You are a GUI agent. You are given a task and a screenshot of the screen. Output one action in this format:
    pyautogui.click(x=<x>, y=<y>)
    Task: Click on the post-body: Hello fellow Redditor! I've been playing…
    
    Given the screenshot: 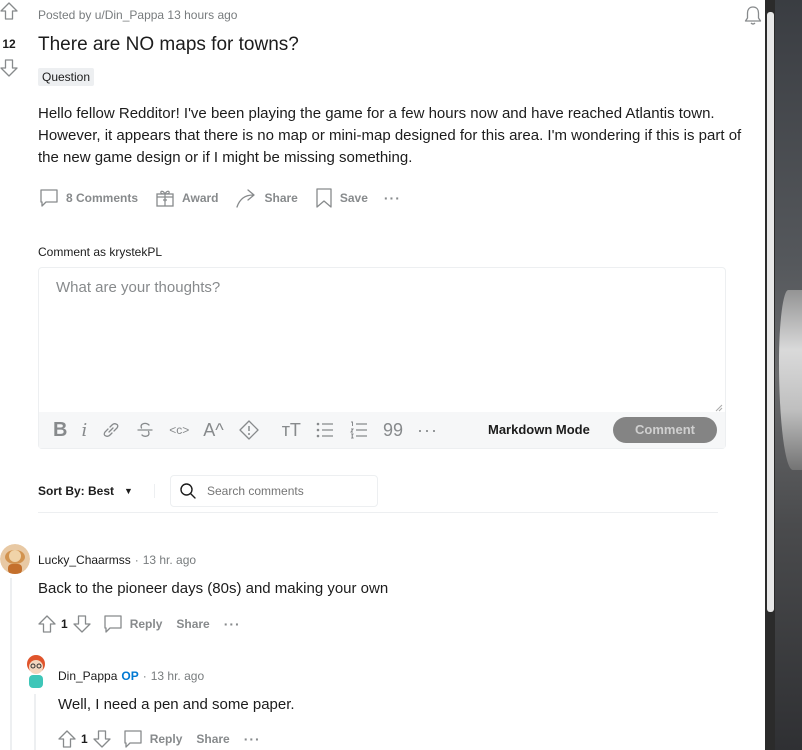 What is the action you would take?
    pyautogui.click(x=390, y=135)
    